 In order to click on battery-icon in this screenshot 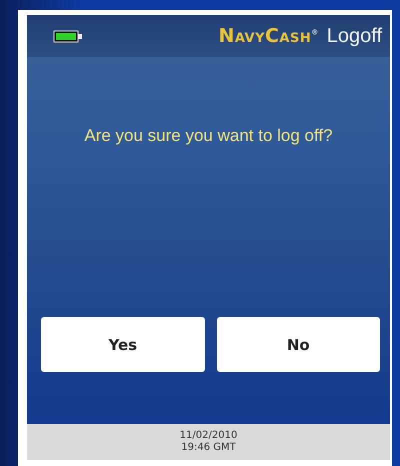, I will do `click(68, 36)`.